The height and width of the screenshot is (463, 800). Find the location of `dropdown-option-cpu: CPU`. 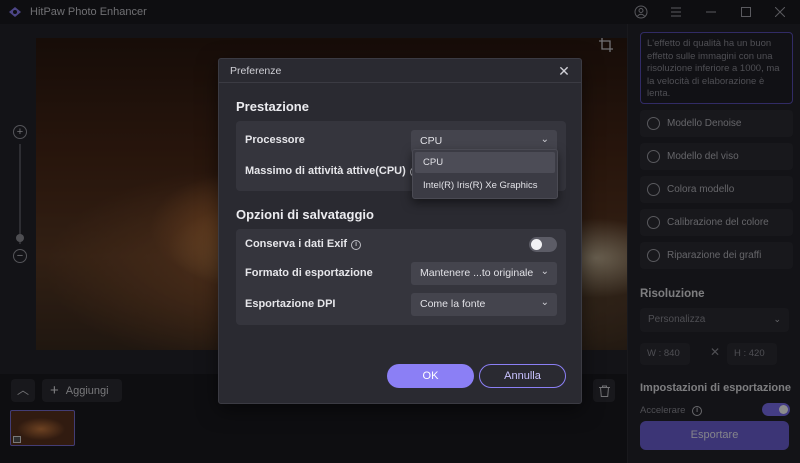

dropdown-option-cpu: CPU is located at coordinates (485, 162).